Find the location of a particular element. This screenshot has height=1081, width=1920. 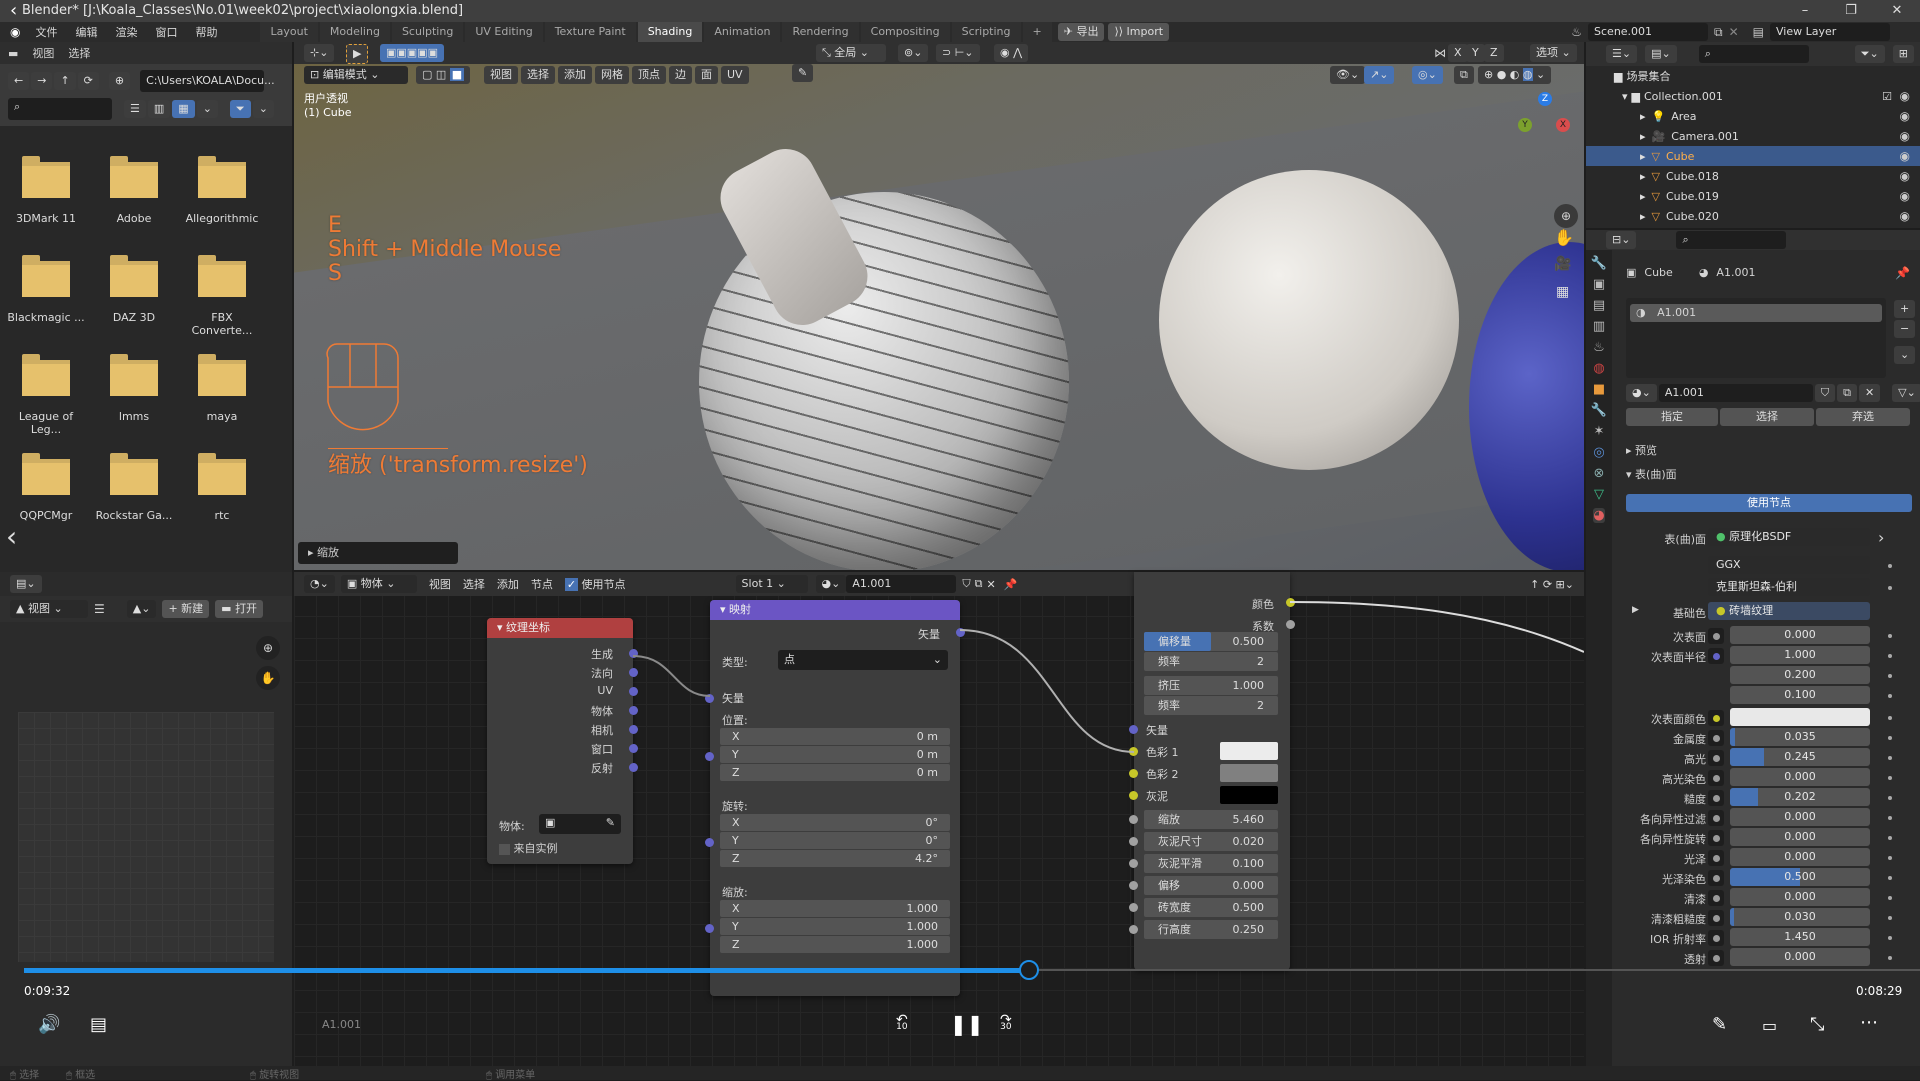

material-tab-icon: ◕ is located at coordinates (1599, 515).